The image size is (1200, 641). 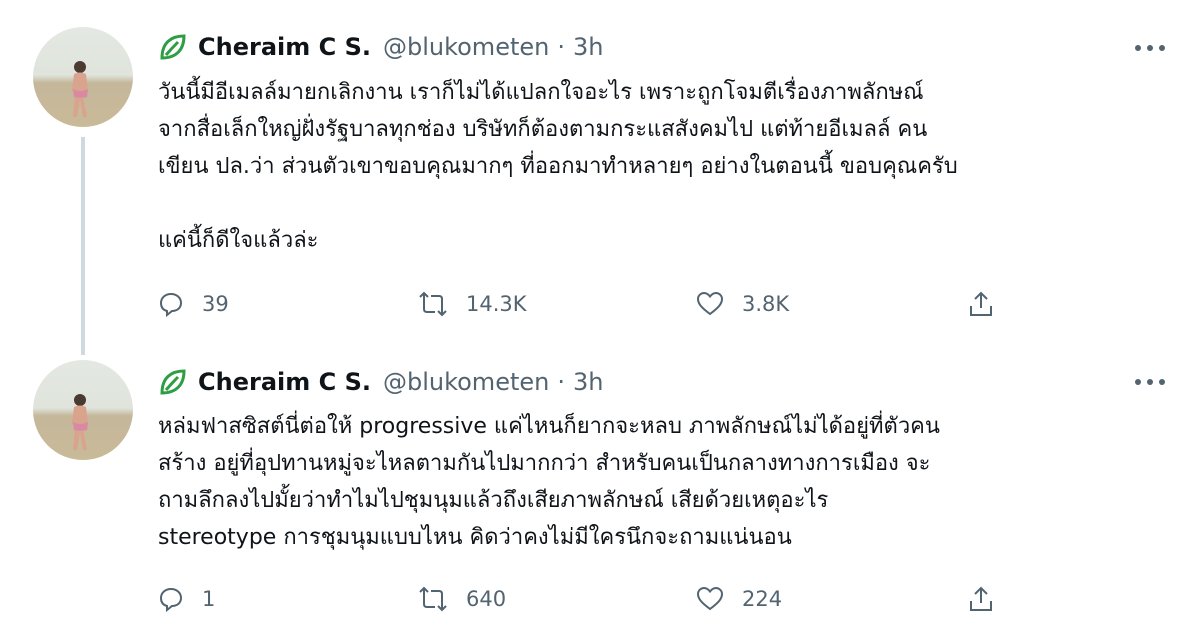 I want to click on retweet-count: 14.3K, so click(x=496, y=304).